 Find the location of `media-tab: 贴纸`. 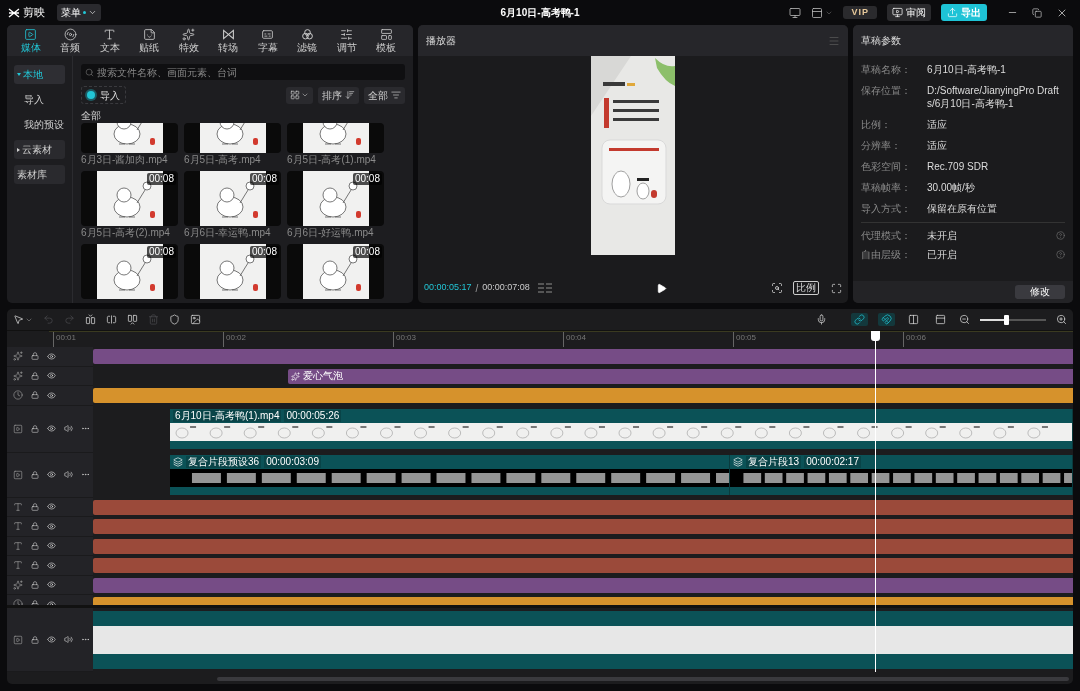

media-tab: 贴纸 is located at coordinates (149, 40).